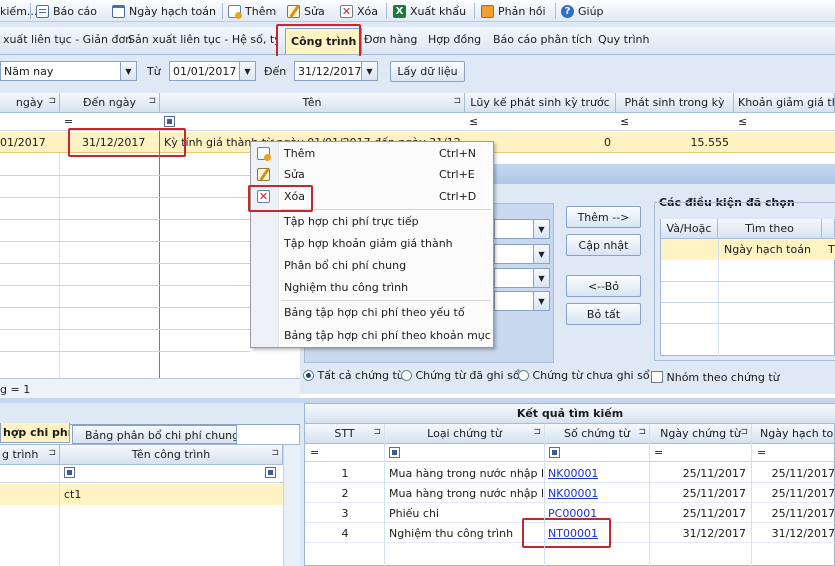 This screenshot has width=835, height=566. I want to click on remove-all-button: Bỏ tất, so click(603, 314).